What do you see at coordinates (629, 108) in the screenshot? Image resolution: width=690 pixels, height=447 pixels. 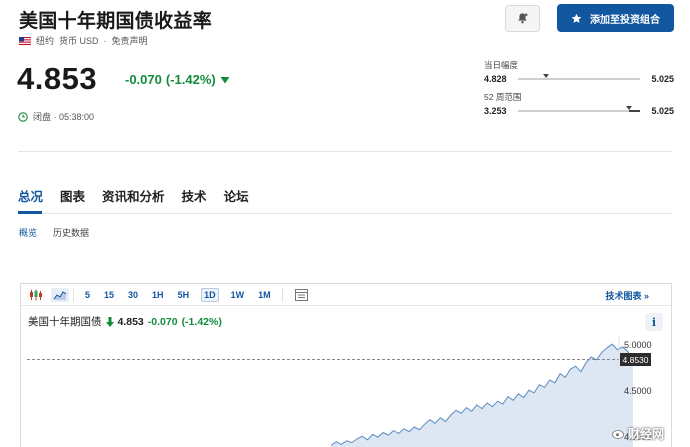 I see `week52-range-marker` at bounding box center [629, 108].